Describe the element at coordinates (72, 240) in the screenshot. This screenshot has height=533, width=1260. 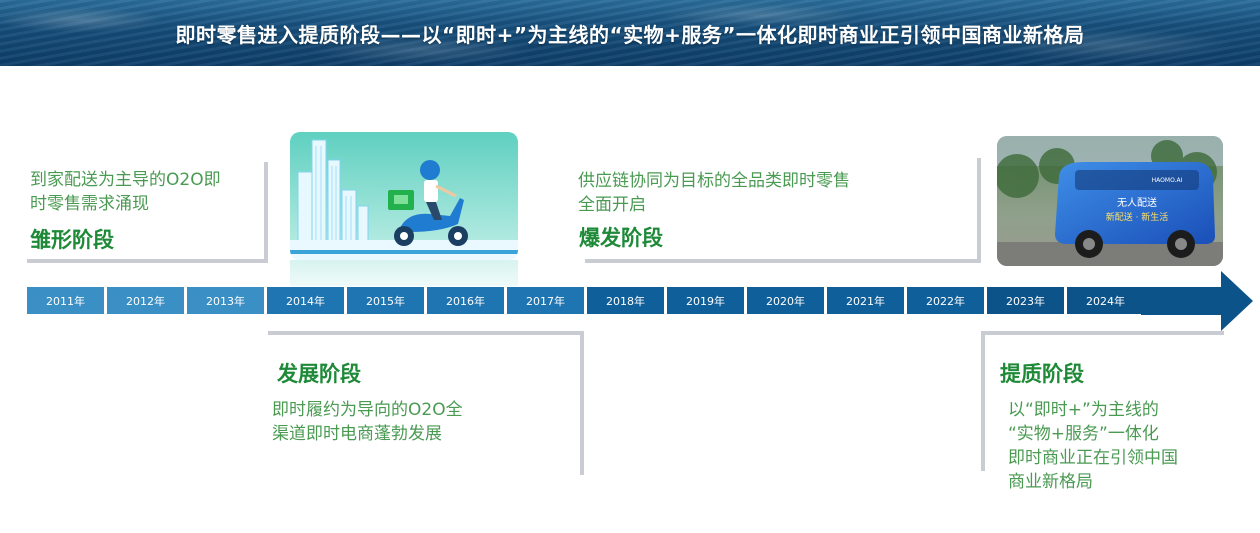
I see `stage-embryo-title: 雏形阶段` at that location.